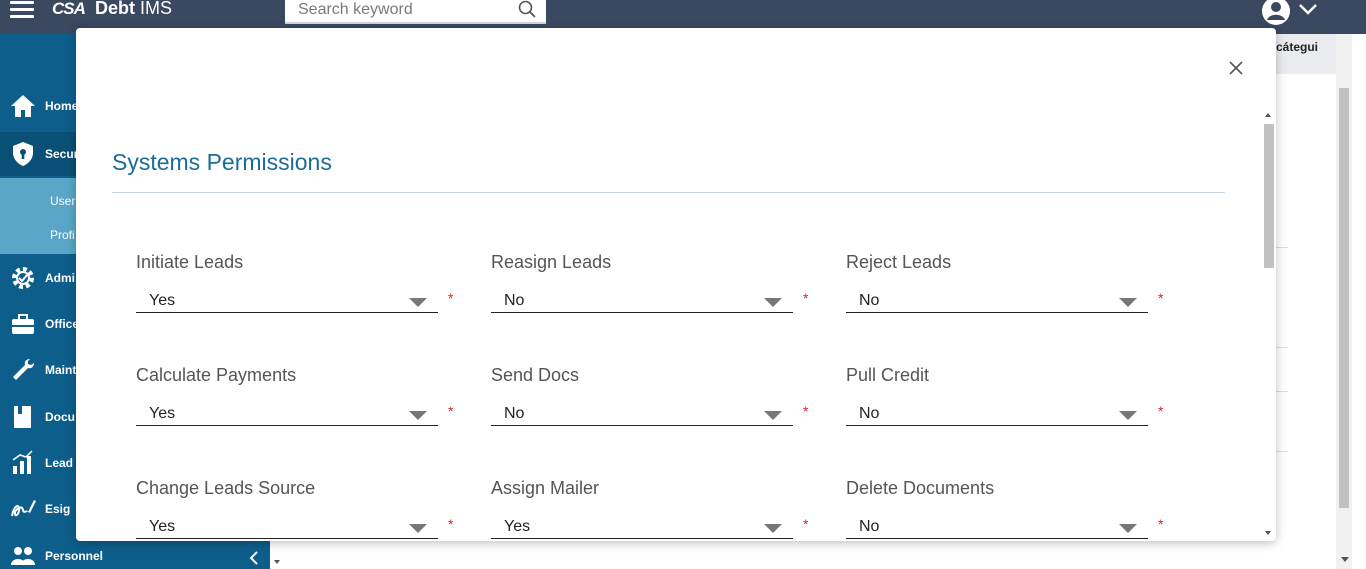 The height and width of the screenshot is (569, 1366). I want to click on field-initiate-leads: Initiate Leads Yes *, so click(301, 287).